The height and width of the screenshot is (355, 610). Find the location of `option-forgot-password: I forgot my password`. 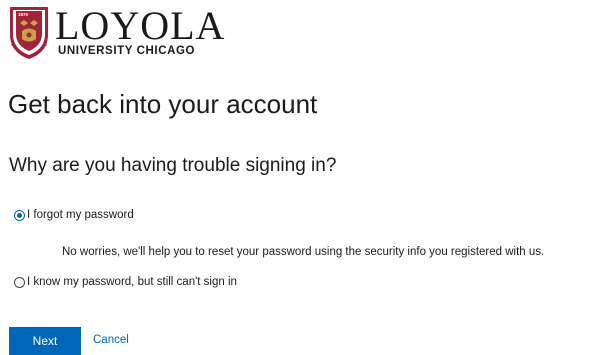

option-forgot-password: I forgot my password is located at coordinates (74, 215).